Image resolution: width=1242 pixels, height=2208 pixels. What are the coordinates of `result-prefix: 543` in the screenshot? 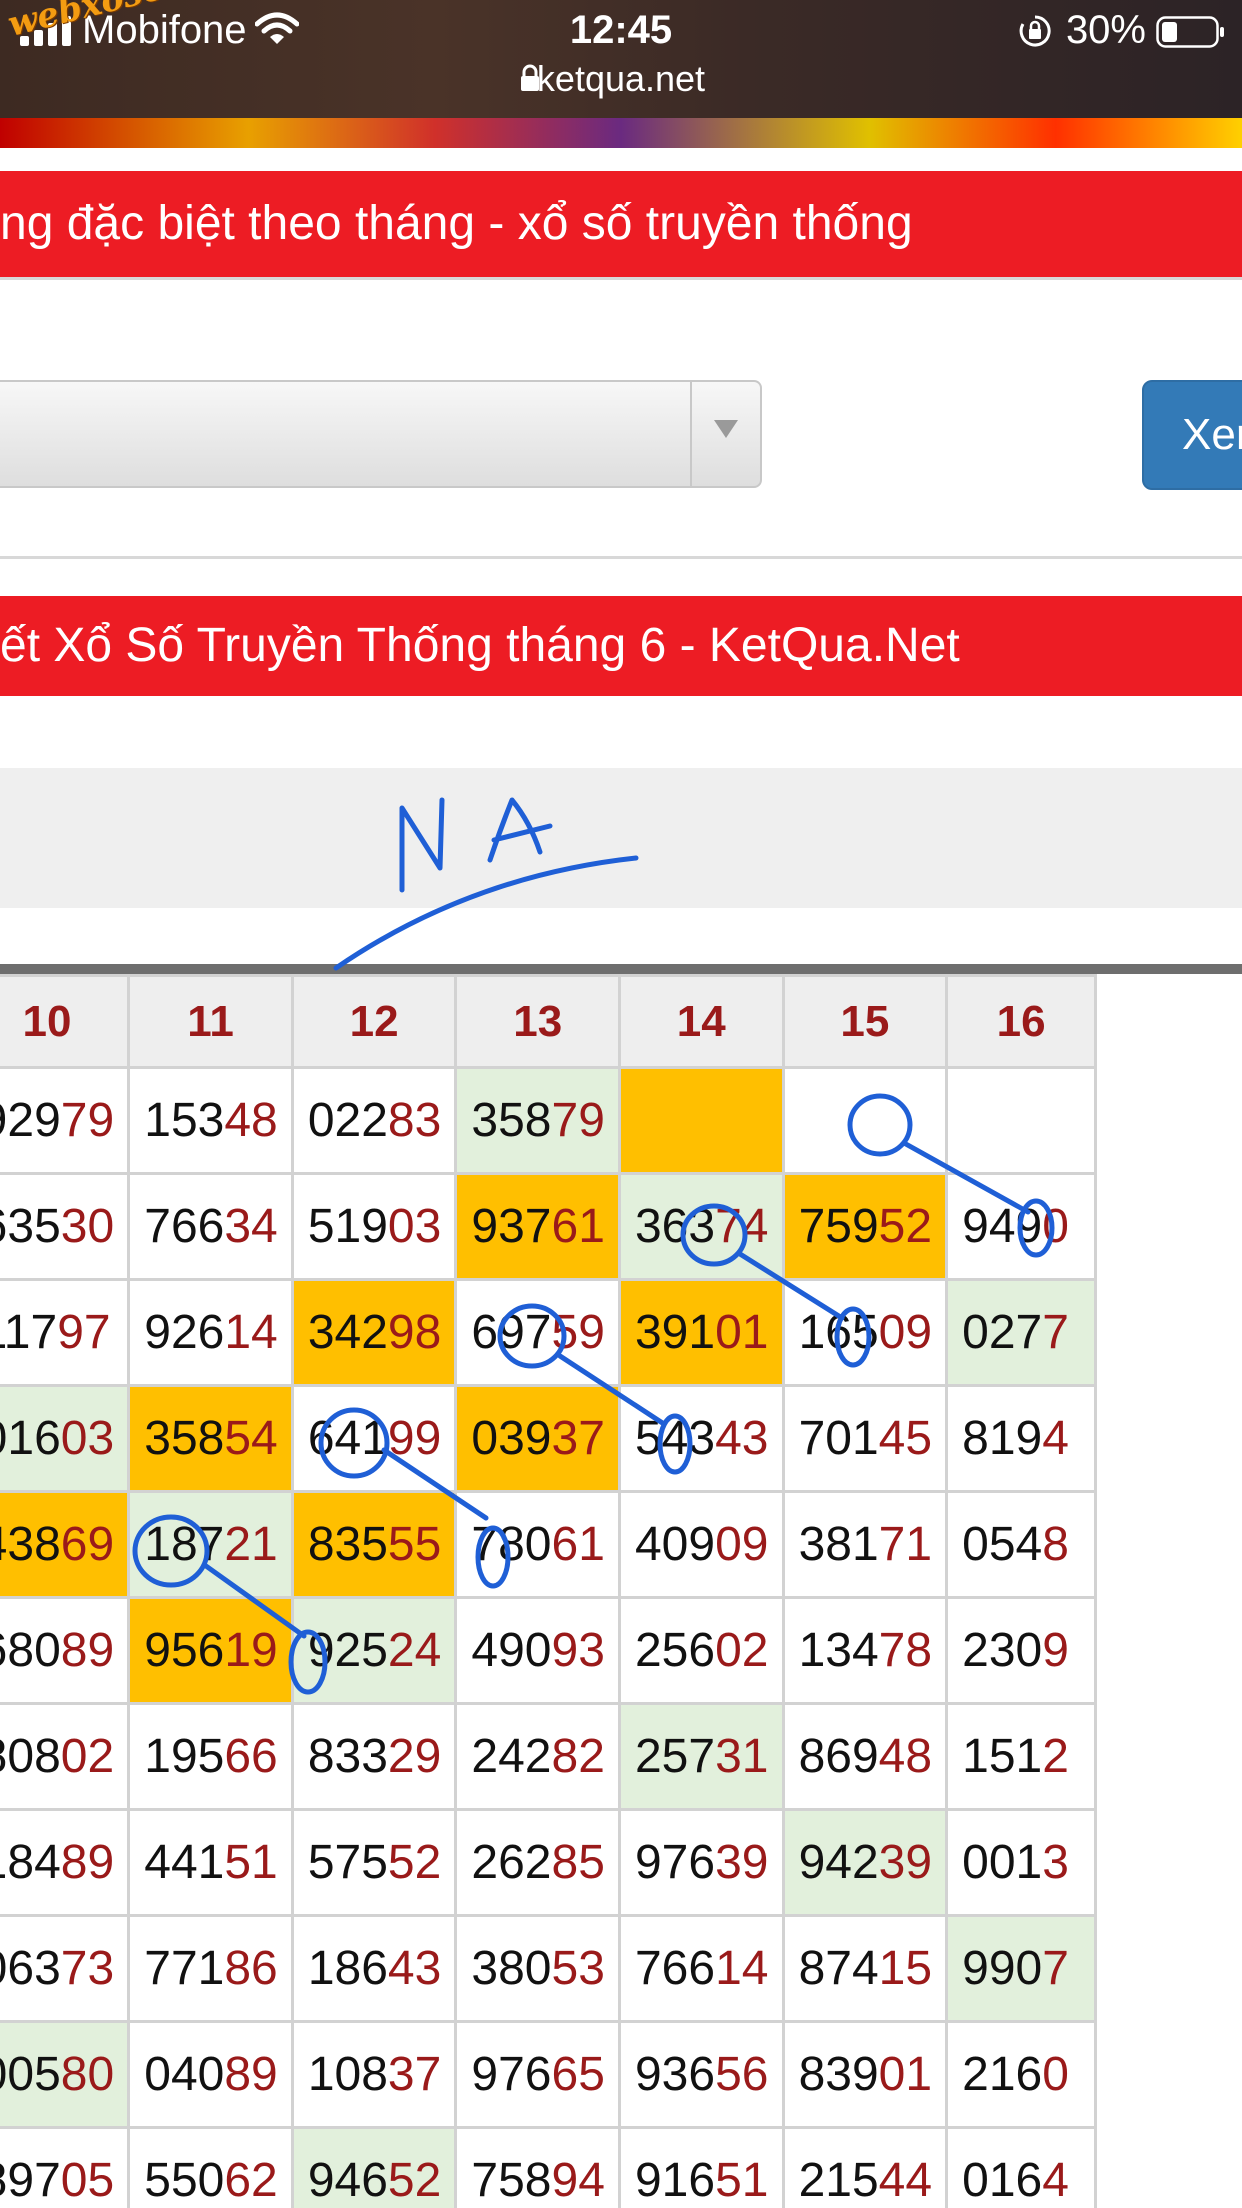 It's located at (675, 1438).